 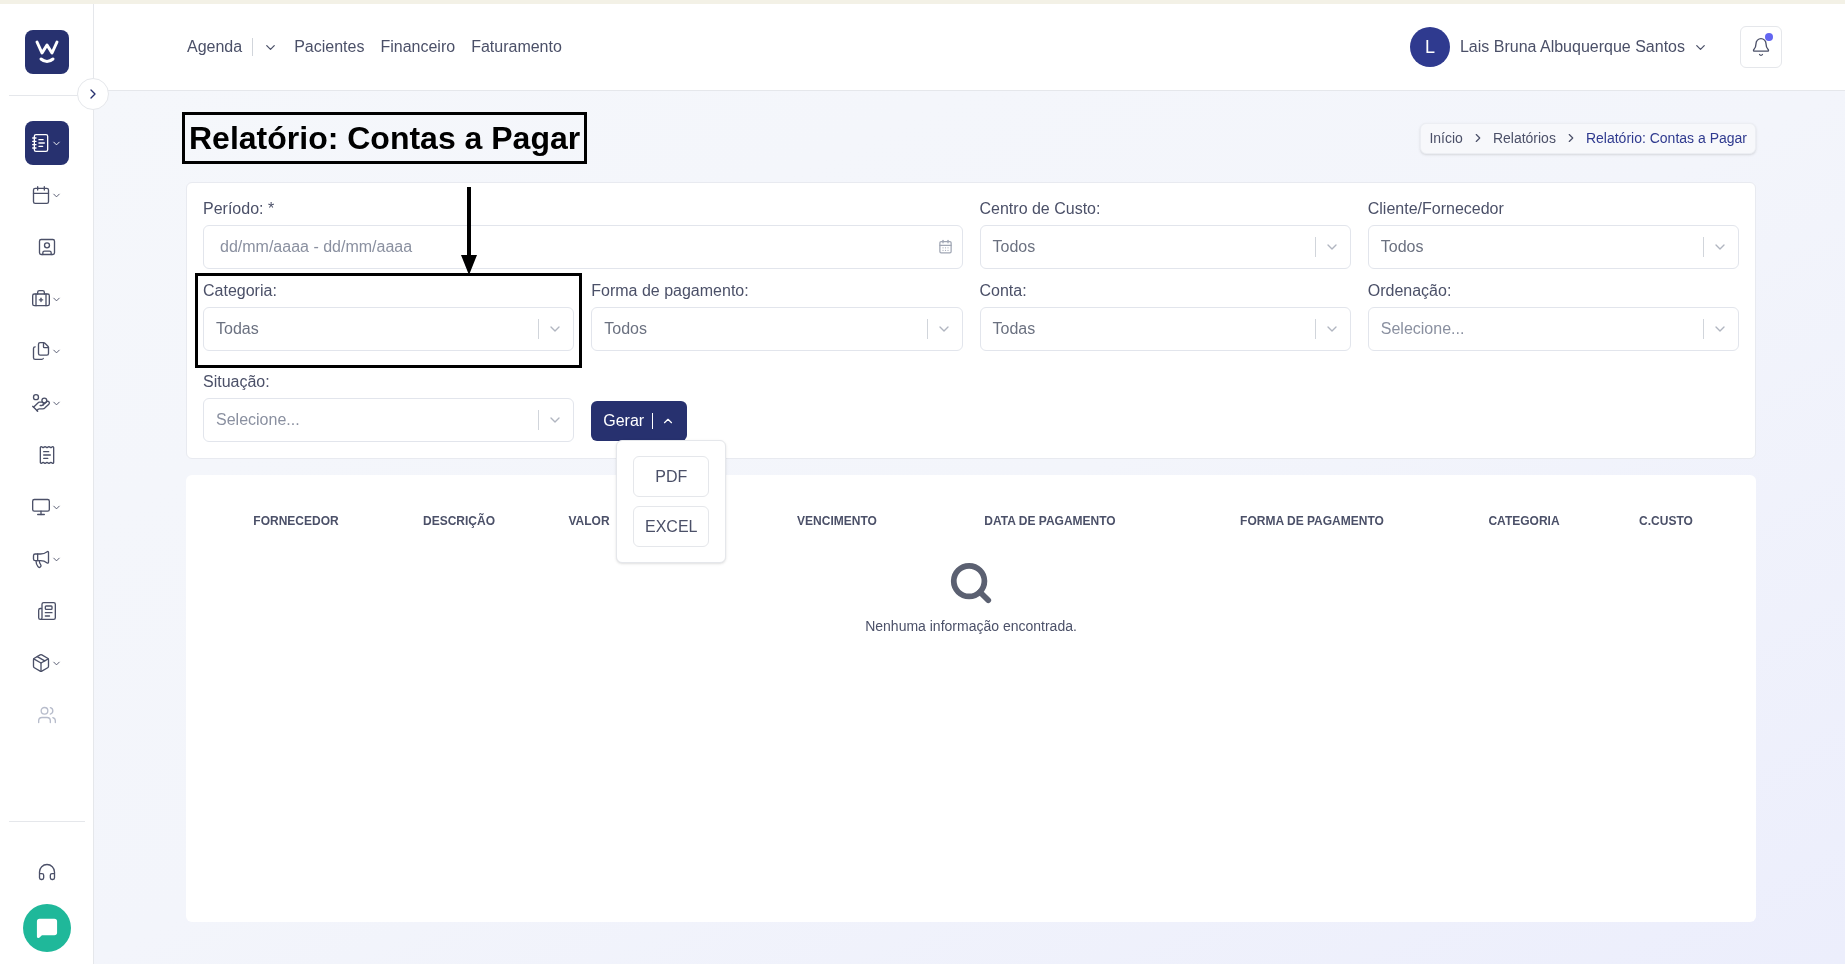 What do you see at coordinates (41, 559) in the screenshot?
I see `megaphone-icon` at bounding box center [41, 559].